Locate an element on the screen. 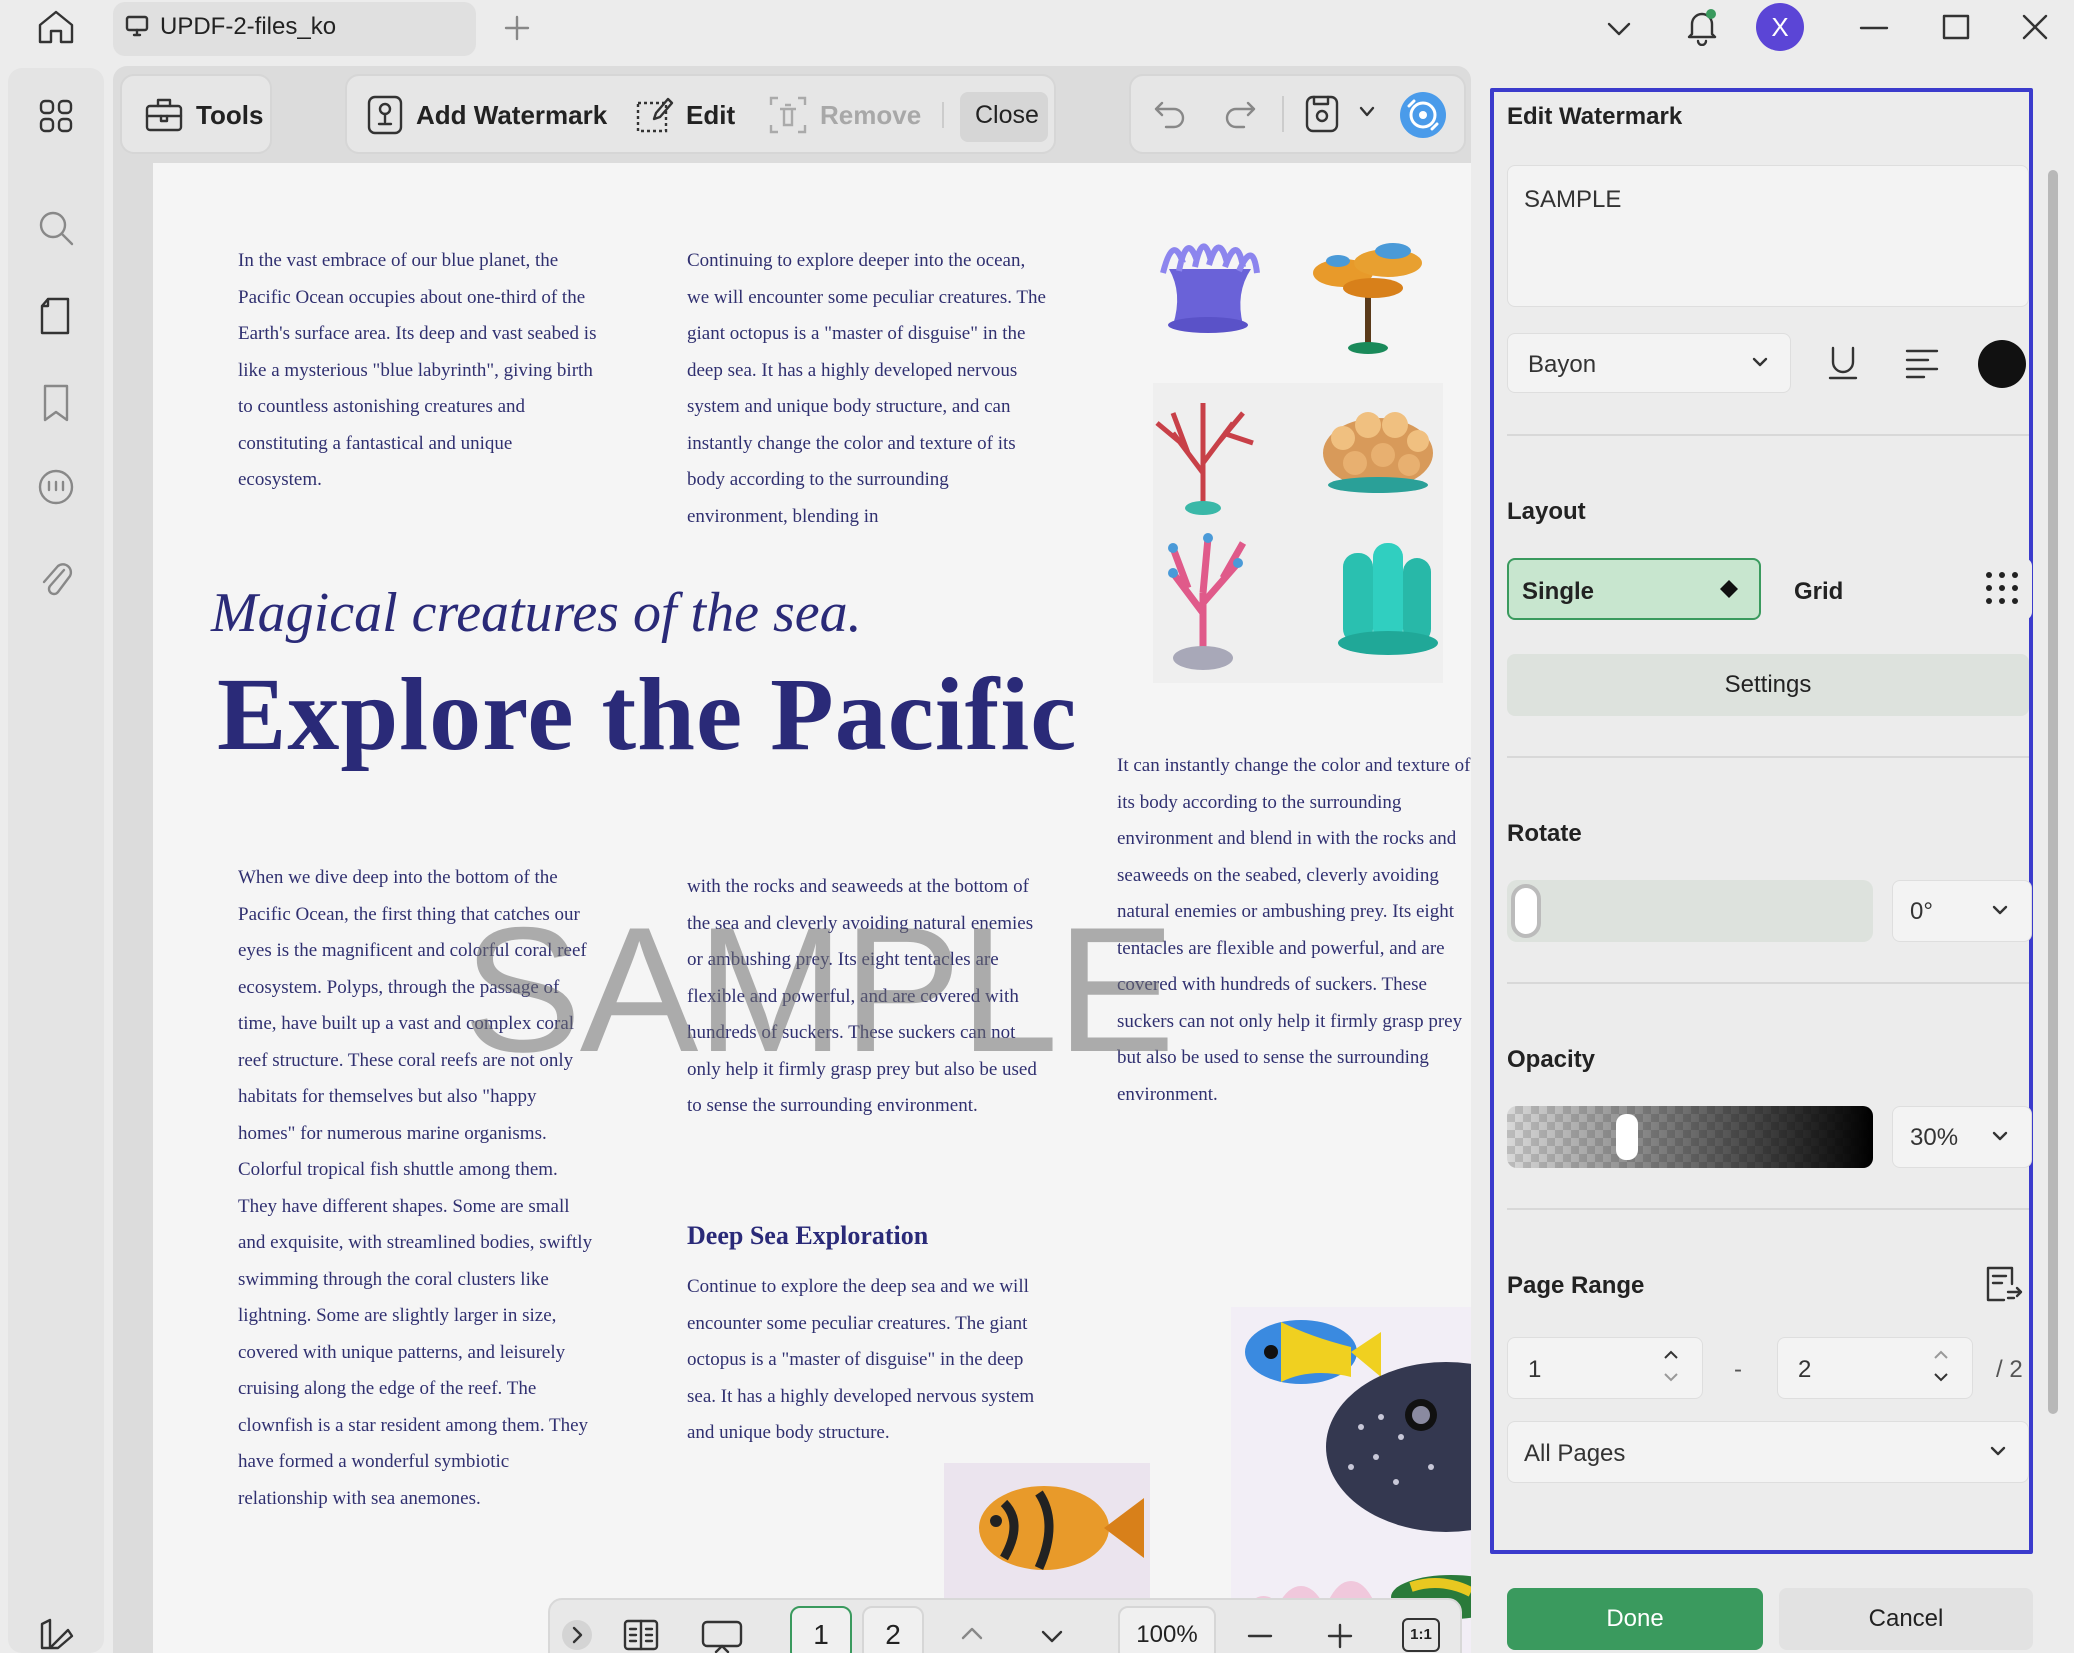  thumbnails-grid-icon is located at coordinates (56, 116).